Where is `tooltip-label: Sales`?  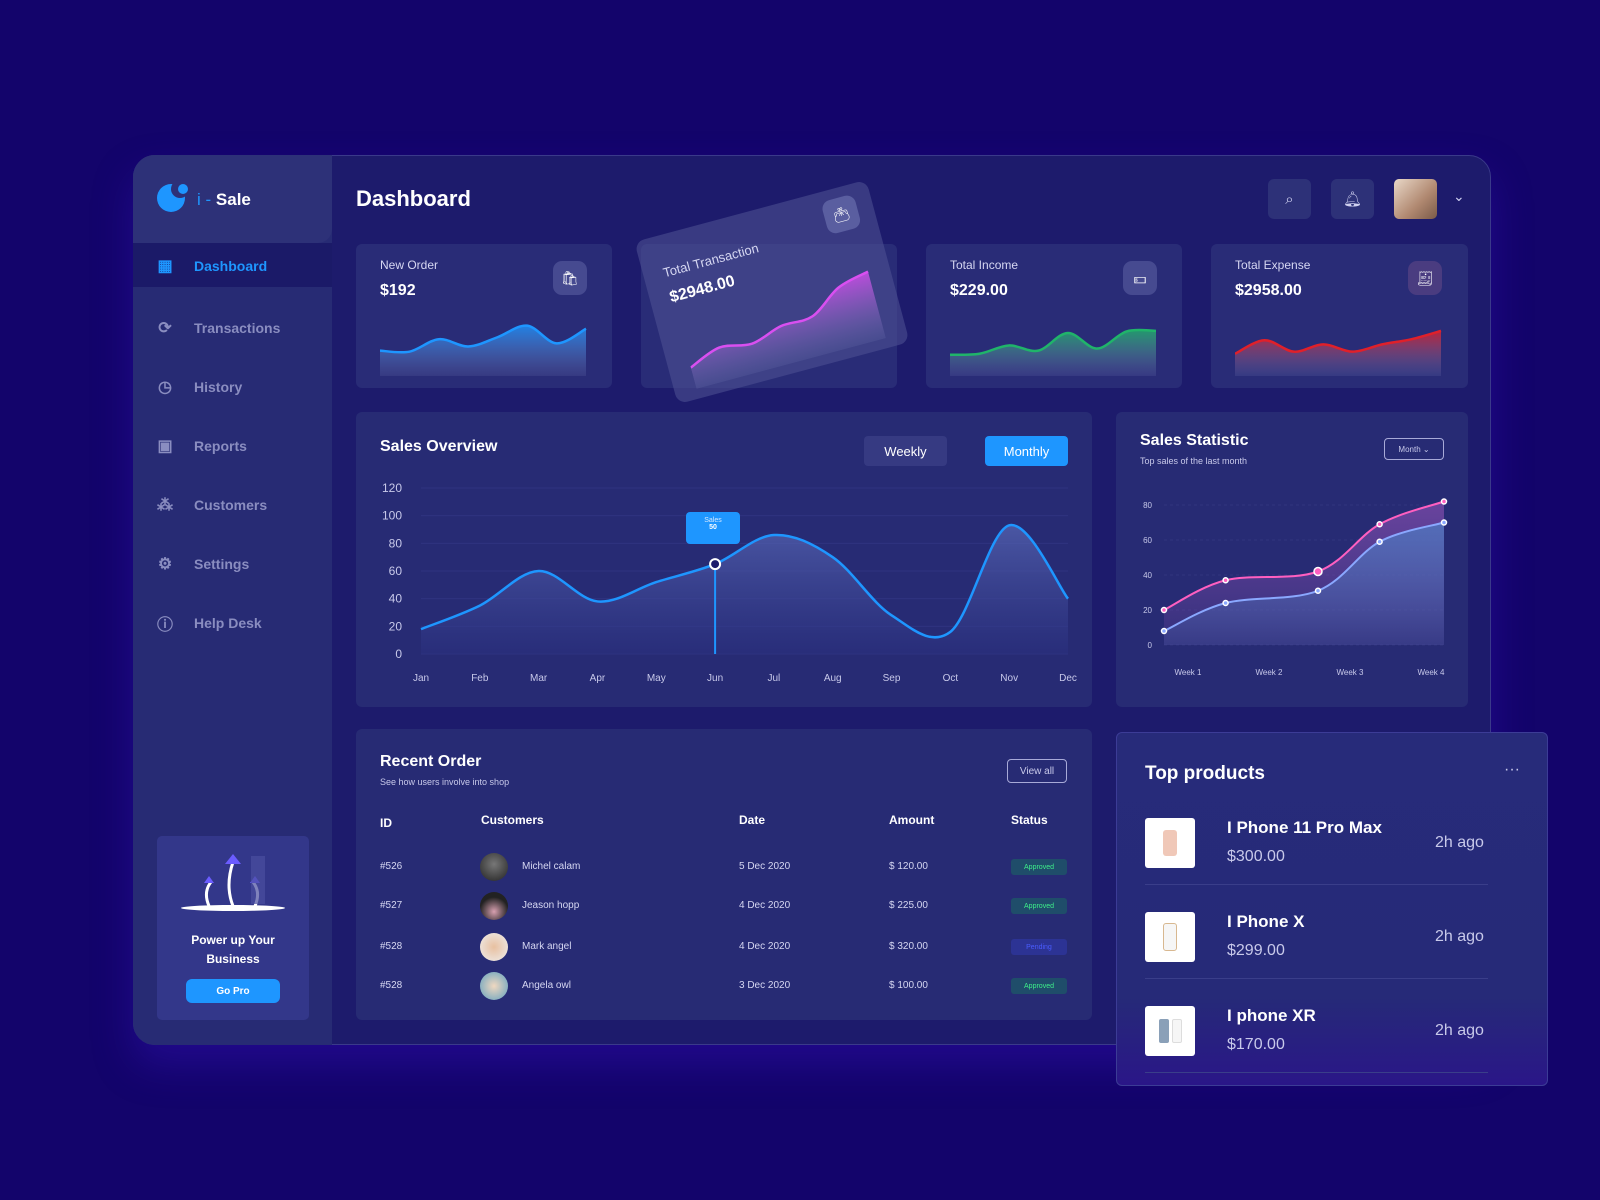
tooltip-label: Sales is located at coordinates (713, 520).